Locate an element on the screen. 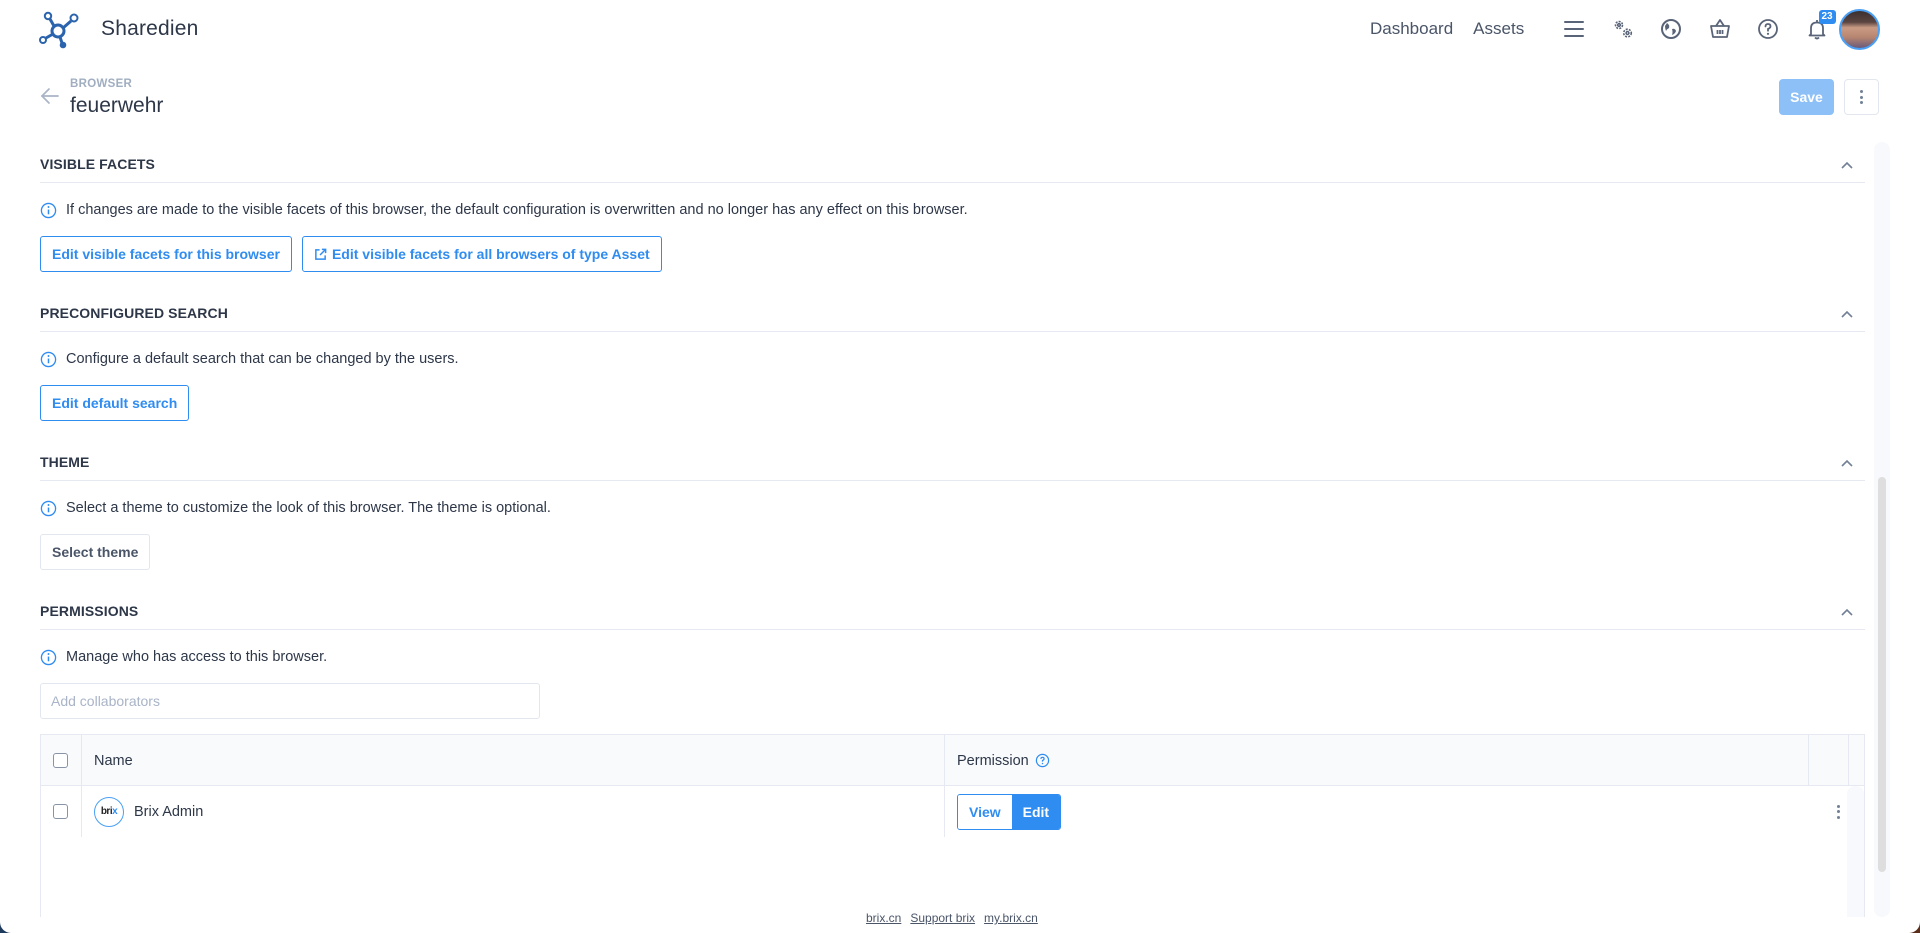 The image size is (1920, 933). page-scrollbar-thumb is located at coordinates (1882, 674).